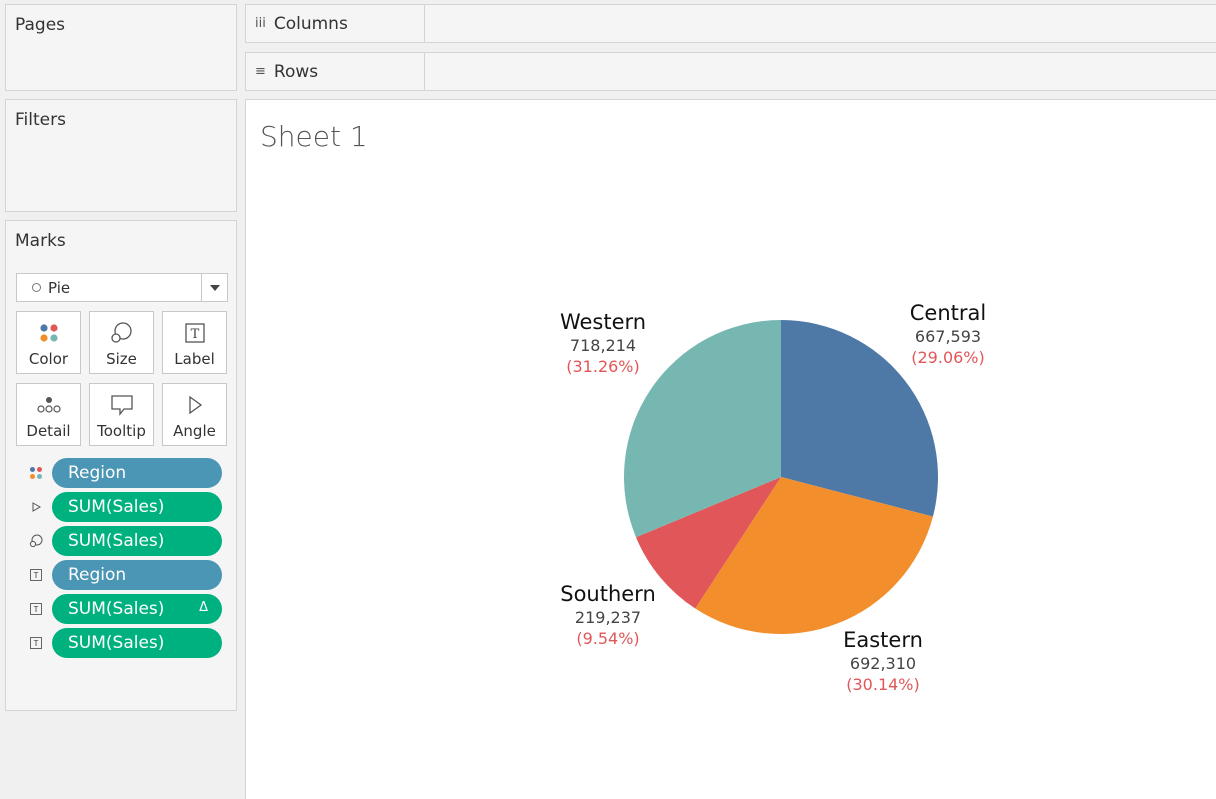 The width and height of the screenshot is (1216, 799). What do you see at coordinates (608, 617) in the screenshot?
I see `slice-value: 219,237` at bounding box center [608, 617].